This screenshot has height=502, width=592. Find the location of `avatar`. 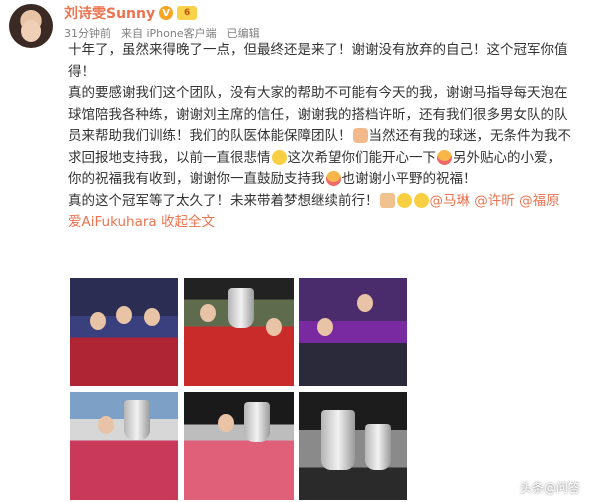

avatar is located at coordinates (31, 26).